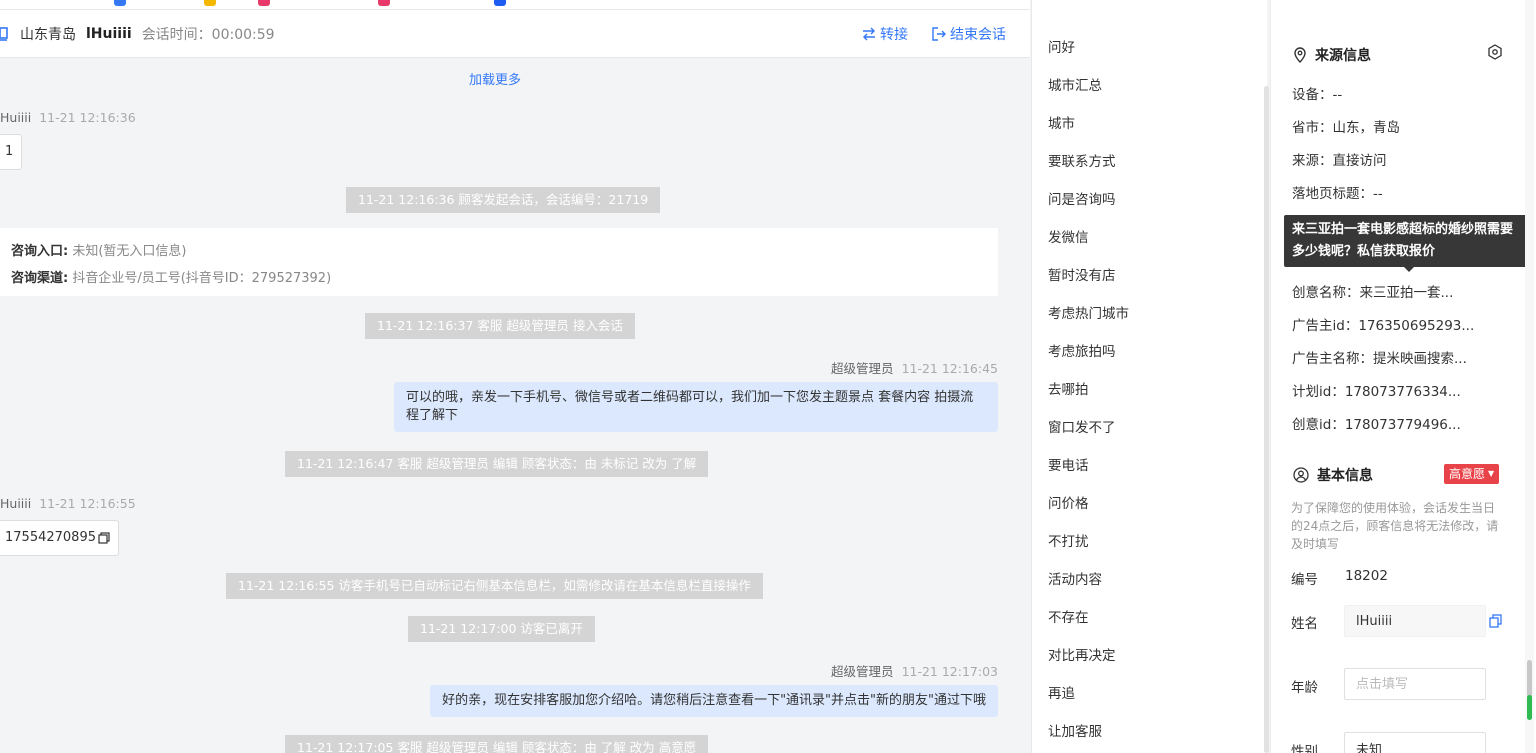 This screenshot has width=1536, height=753. What do you see at coordinates (515, 5) in the screenshot?
I see `top-toolbar-strip` at bounding box center [515, 5].